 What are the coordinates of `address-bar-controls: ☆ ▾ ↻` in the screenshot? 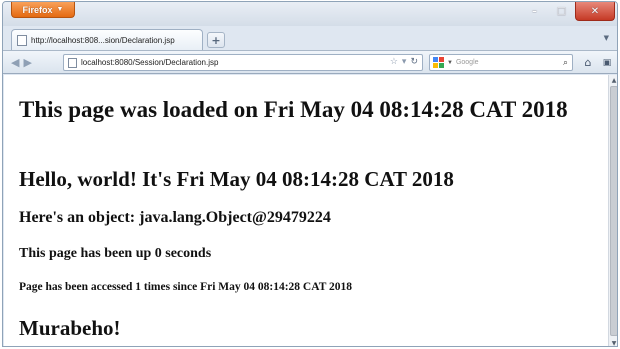 It's located at (404, 61).